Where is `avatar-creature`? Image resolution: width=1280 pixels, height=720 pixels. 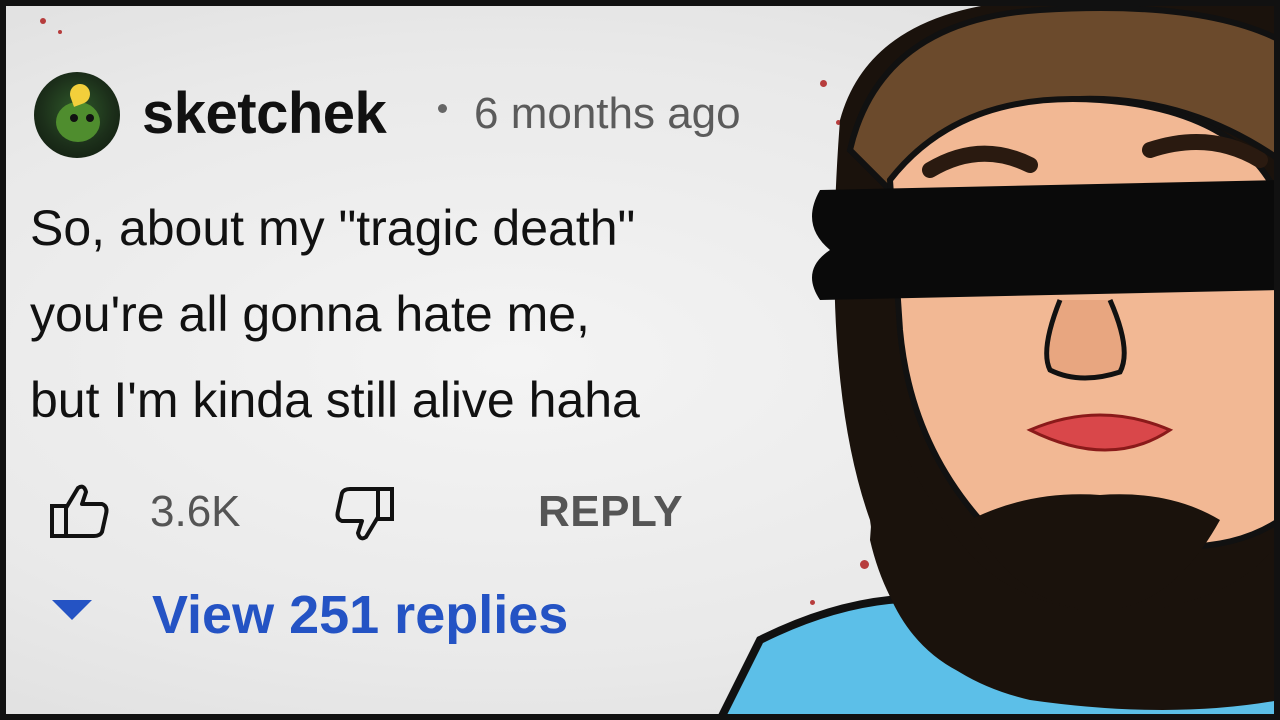
avatar-creature is located at coordinates (78, 122).